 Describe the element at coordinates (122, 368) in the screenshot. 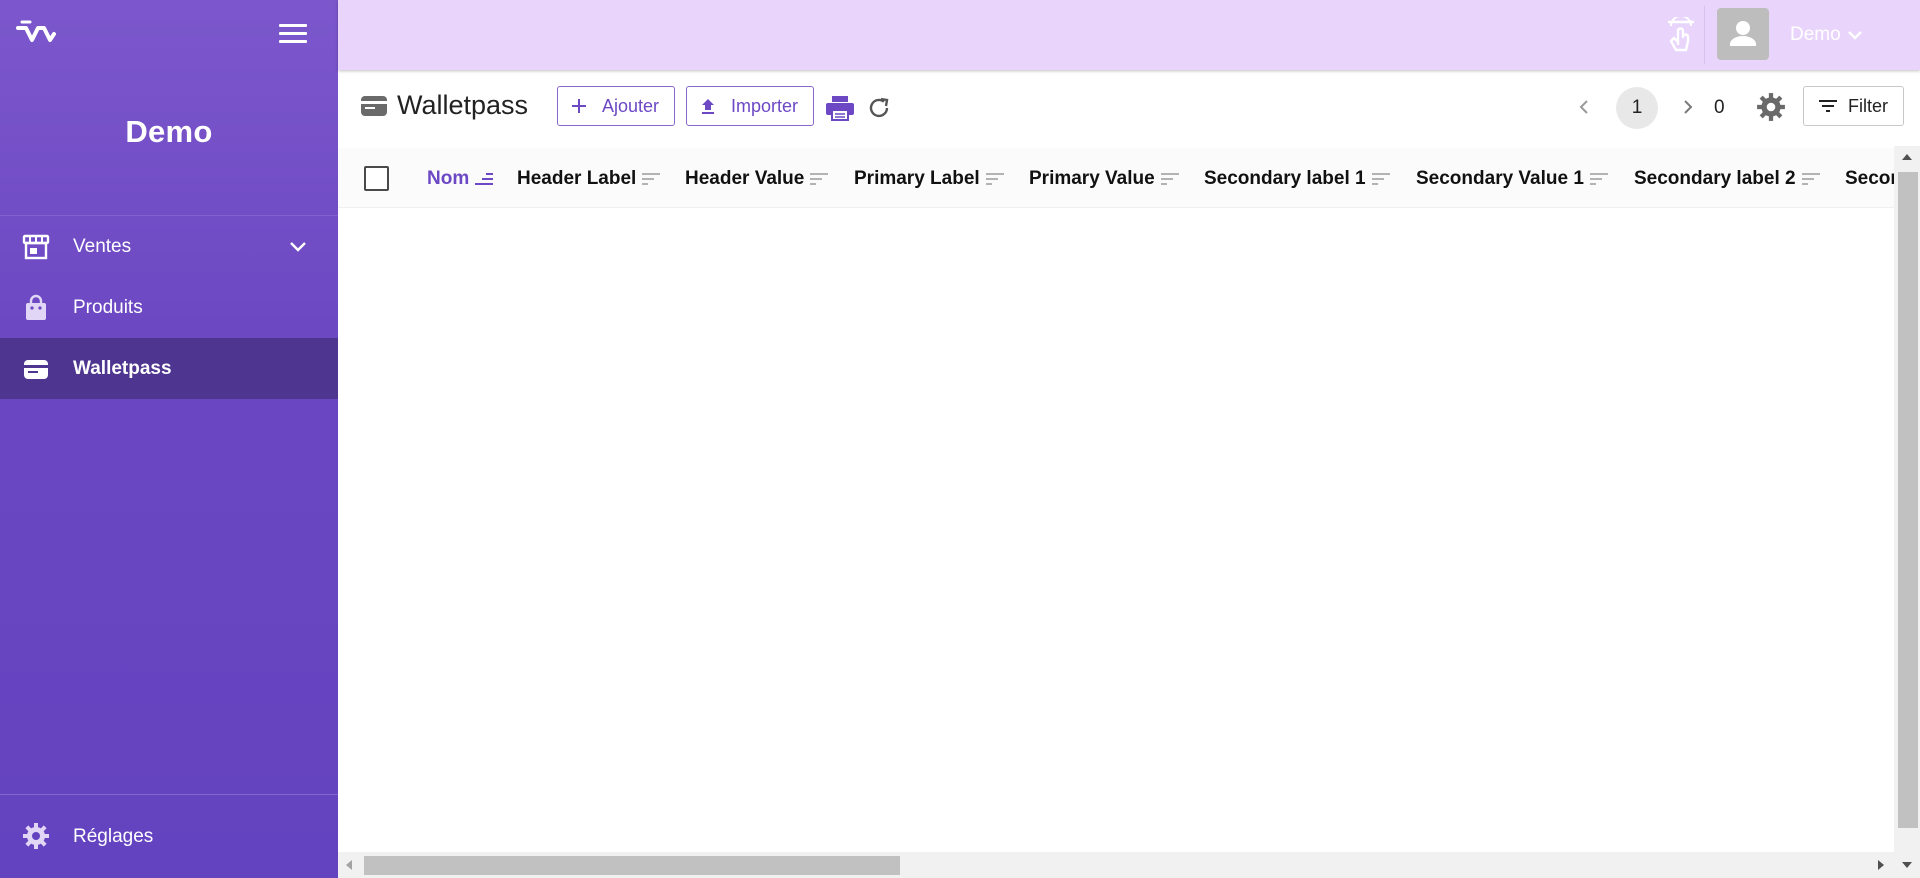

I see `sidebar-item-label: Walletpass` at that location.